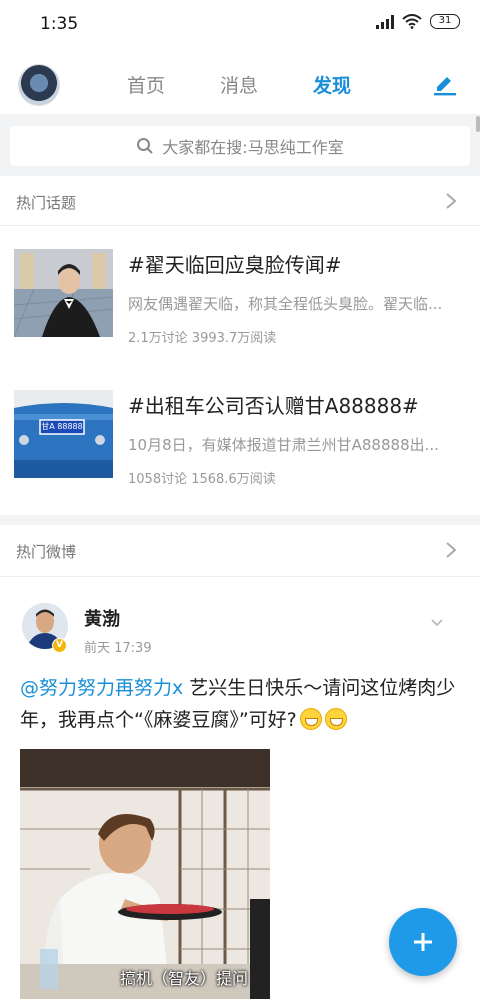  I want to click on search-placeholder: 大家都在搜:马思纯工作室, so click(253, 147).